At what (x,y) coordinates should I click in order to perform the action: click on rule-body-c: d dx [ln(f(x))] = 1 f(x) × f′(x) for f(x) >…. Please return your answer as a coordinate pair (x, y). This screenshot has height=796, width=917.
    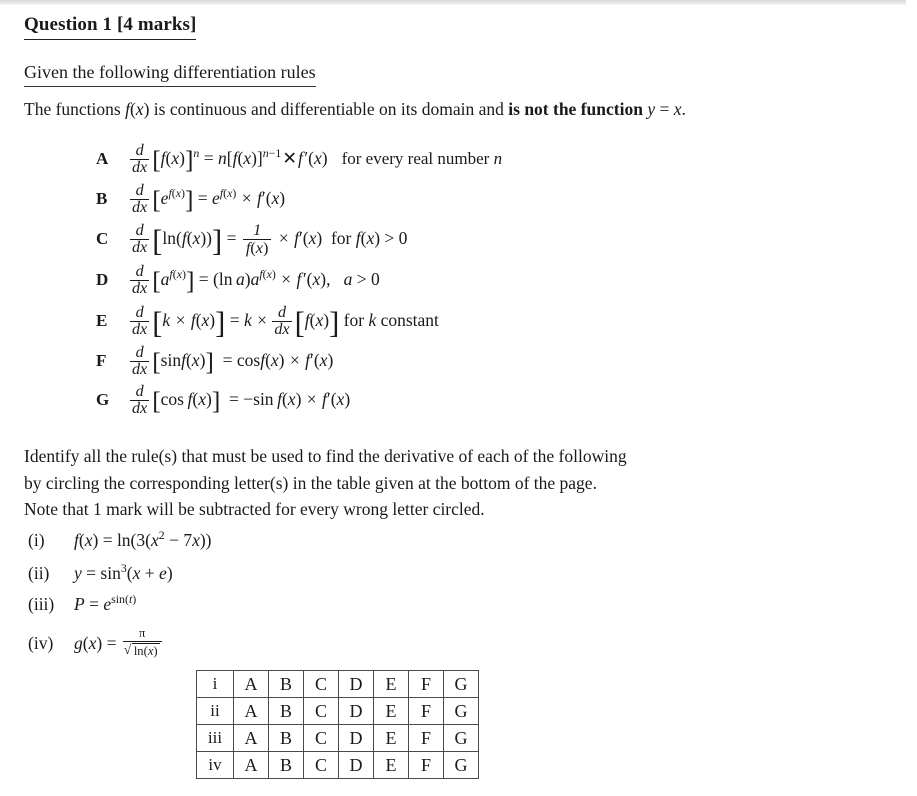
    Looking at the image, I should click on (269, 239).